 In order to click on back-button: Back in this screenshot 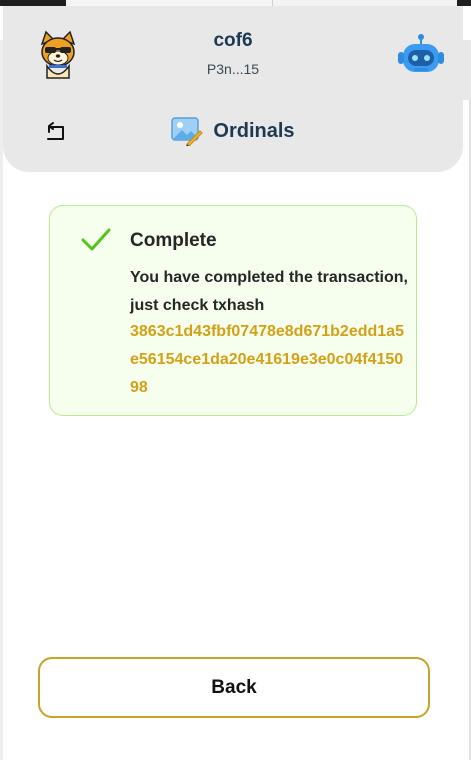, I will do `click(234, 687)`.